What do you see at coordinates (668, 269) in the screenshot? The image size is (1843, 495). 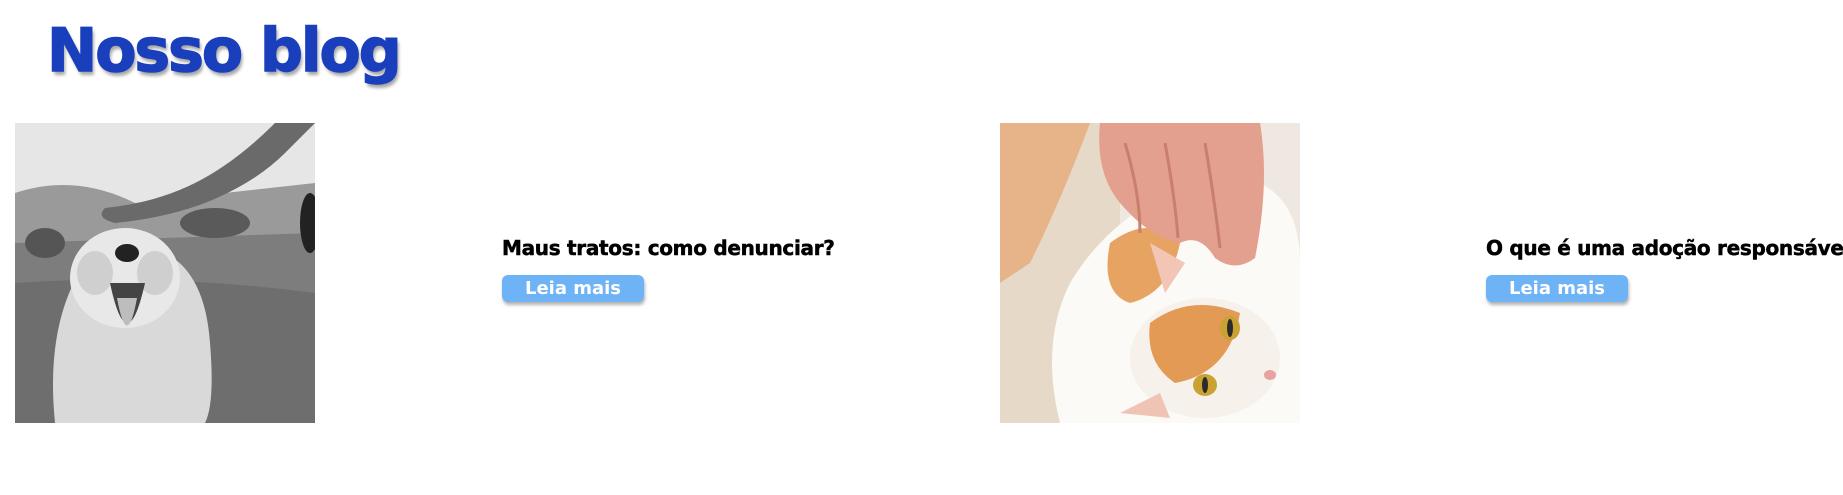 I see `post-card-1: Maus tratos: como denunciar? Leia mais` at bounding box center [668, 269].